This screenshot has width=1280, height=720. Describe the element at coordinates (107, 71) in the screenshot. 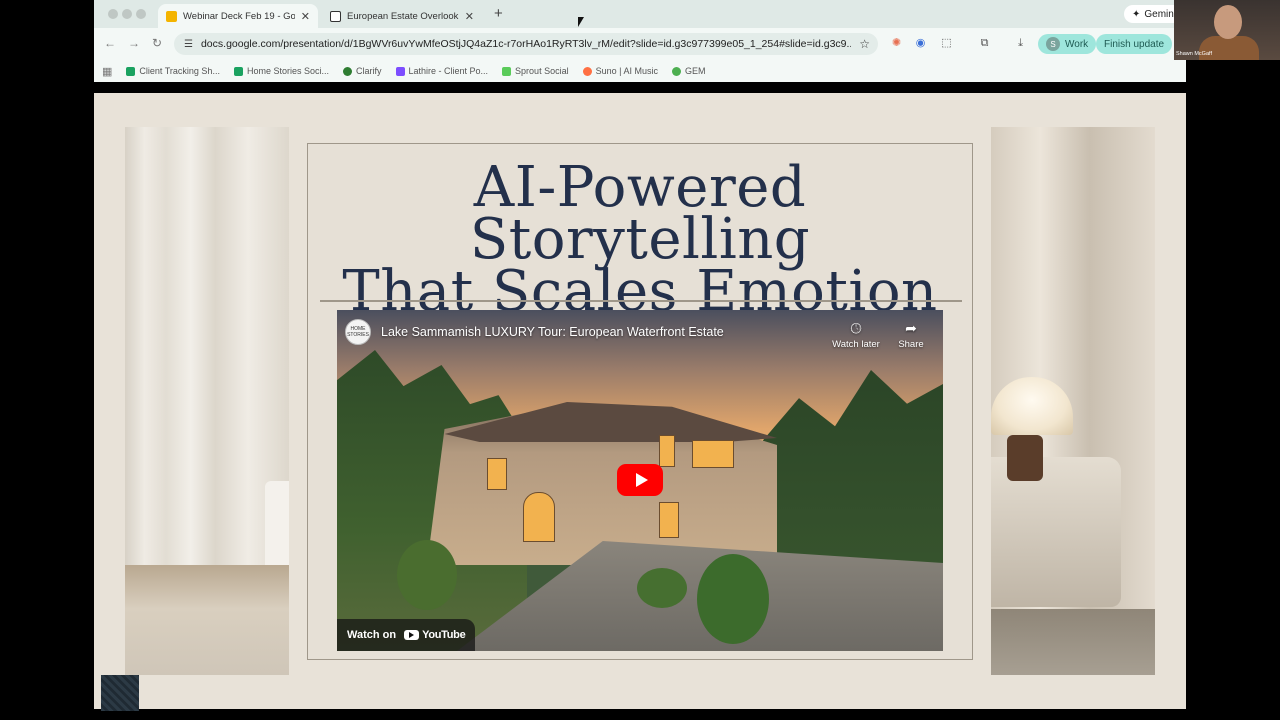

I see `apps-grid-icon: ▦` at that location.